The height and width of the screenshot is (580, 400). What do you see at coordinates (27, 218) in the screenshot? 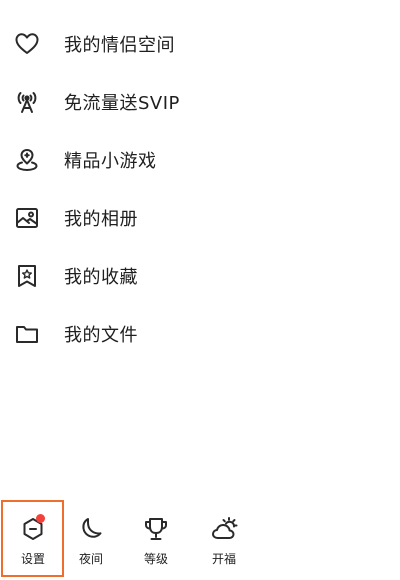
I see `photo-album-icon` at bounding box center [27, 218].